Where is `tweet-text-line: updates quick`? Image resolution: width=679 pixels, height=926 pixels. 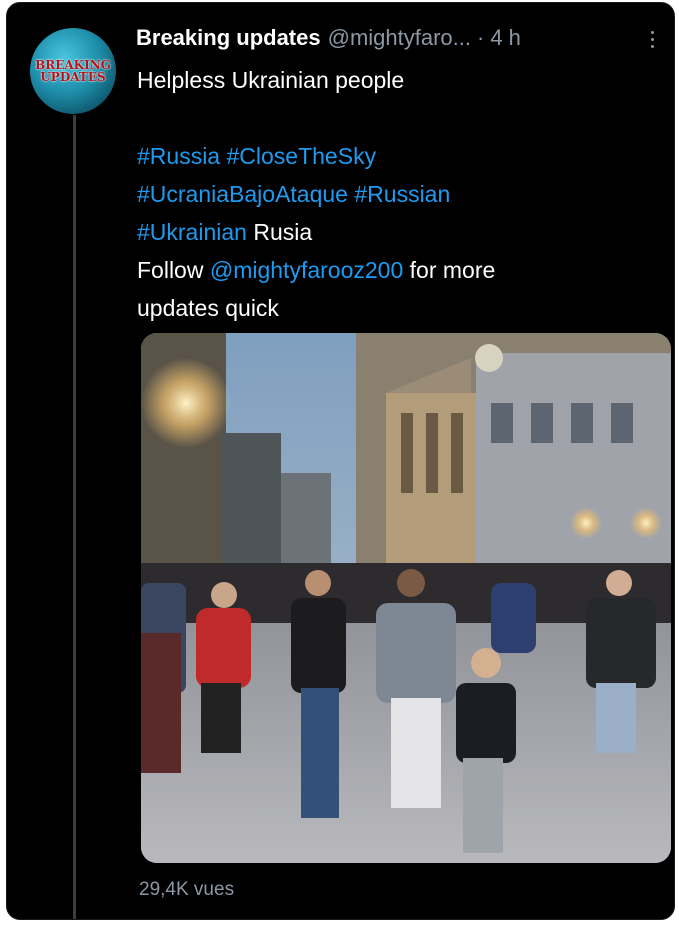
tweet-text-line: updates quick is located at coordinates (208, 308).